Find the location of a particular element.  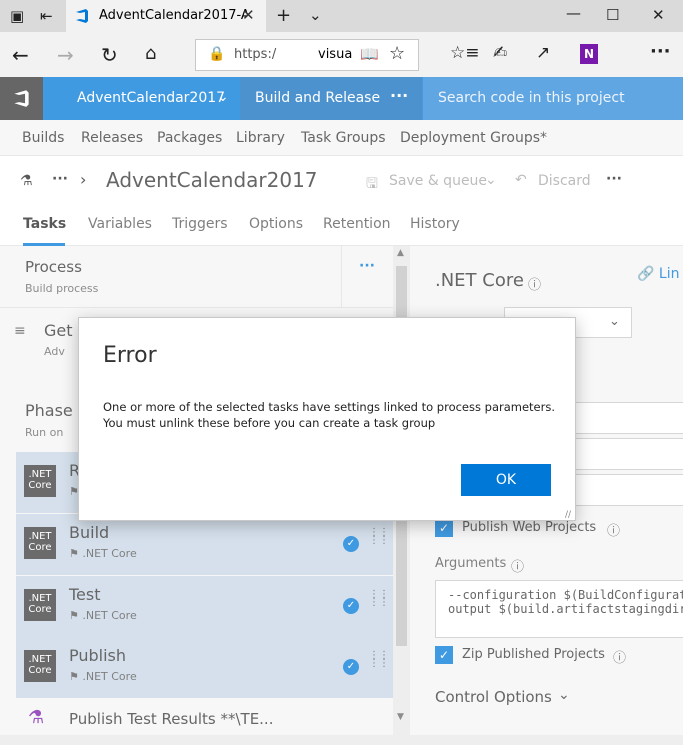

browser-address-bar: ← → ↻ ⌂ 🔒 https:/ visua 📖 ☆ ☆≡ ✍ ↗ N ··· is located at coordinates (341, 54).